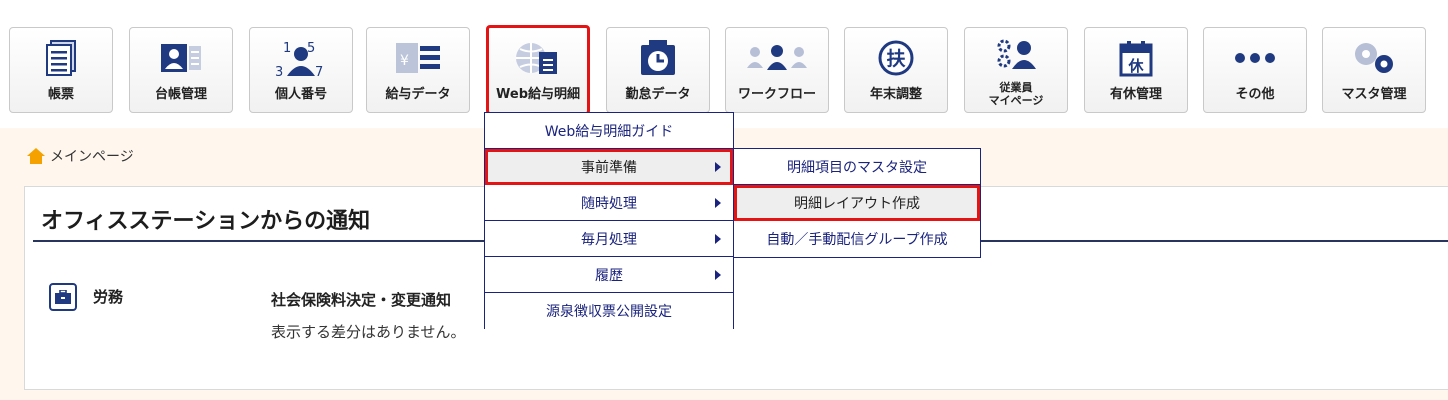 Image resolution: width=1448 pixels, height=400 pixels. I want to click on menu-item-label: 事前準備, so click(609, 167).